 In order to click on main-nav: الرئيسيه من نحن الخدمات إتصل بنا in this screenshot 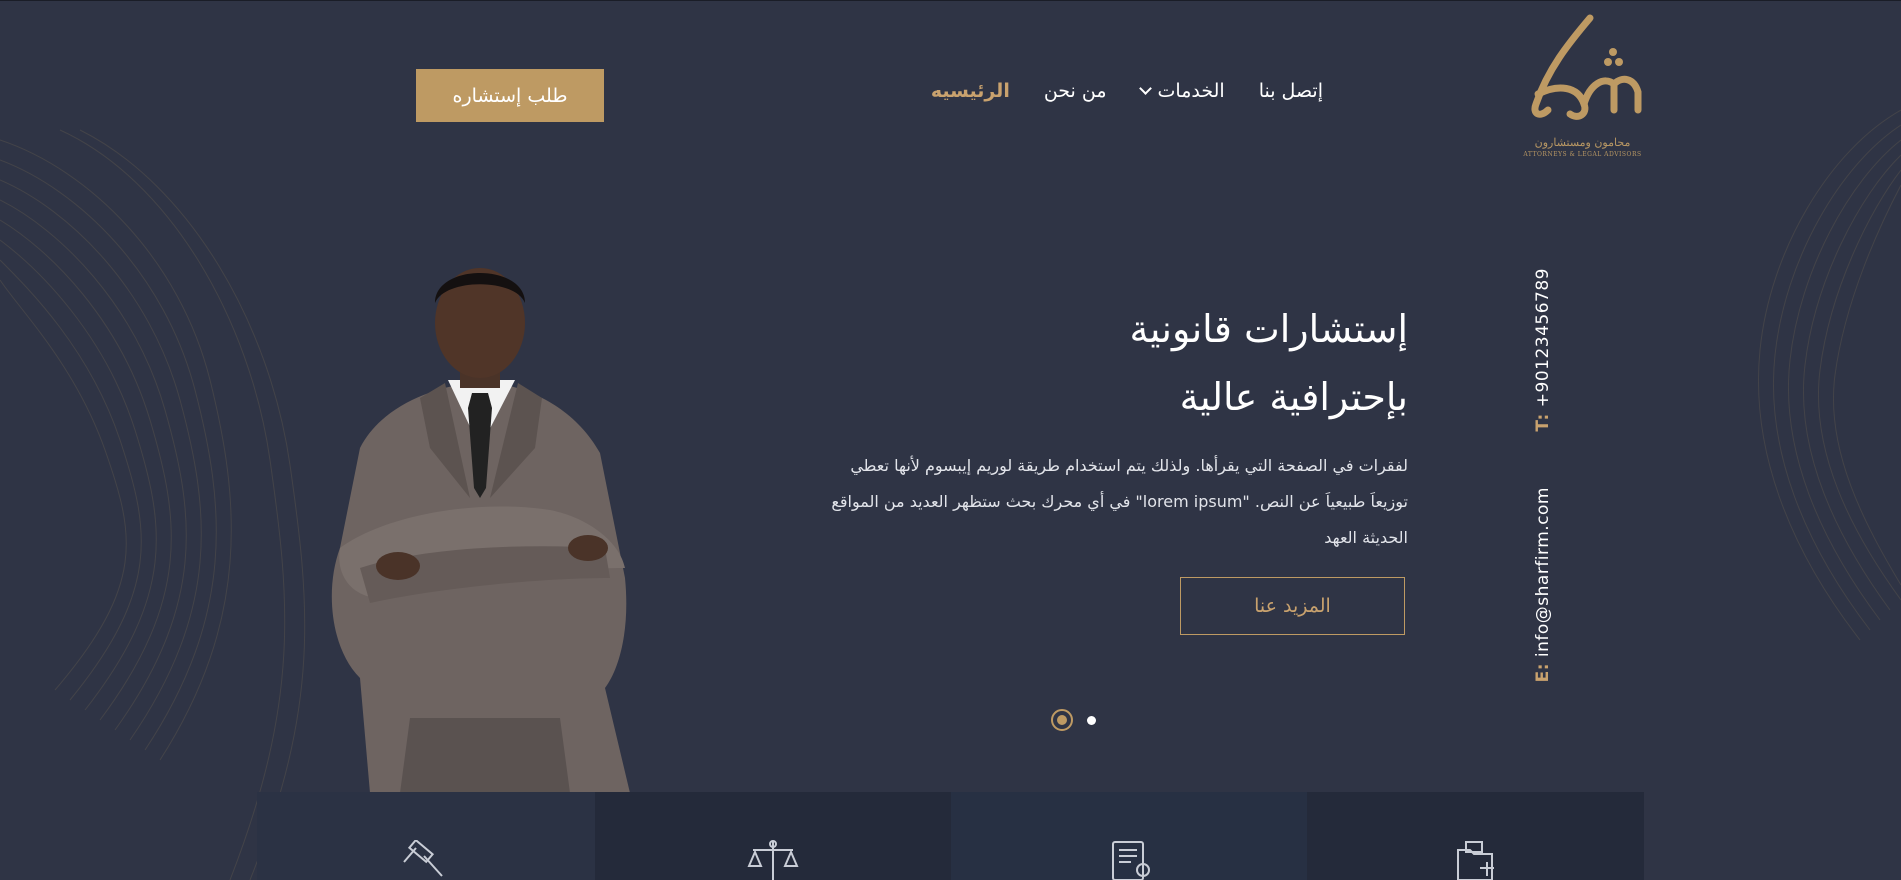, I will do `click(1127, 91)`.